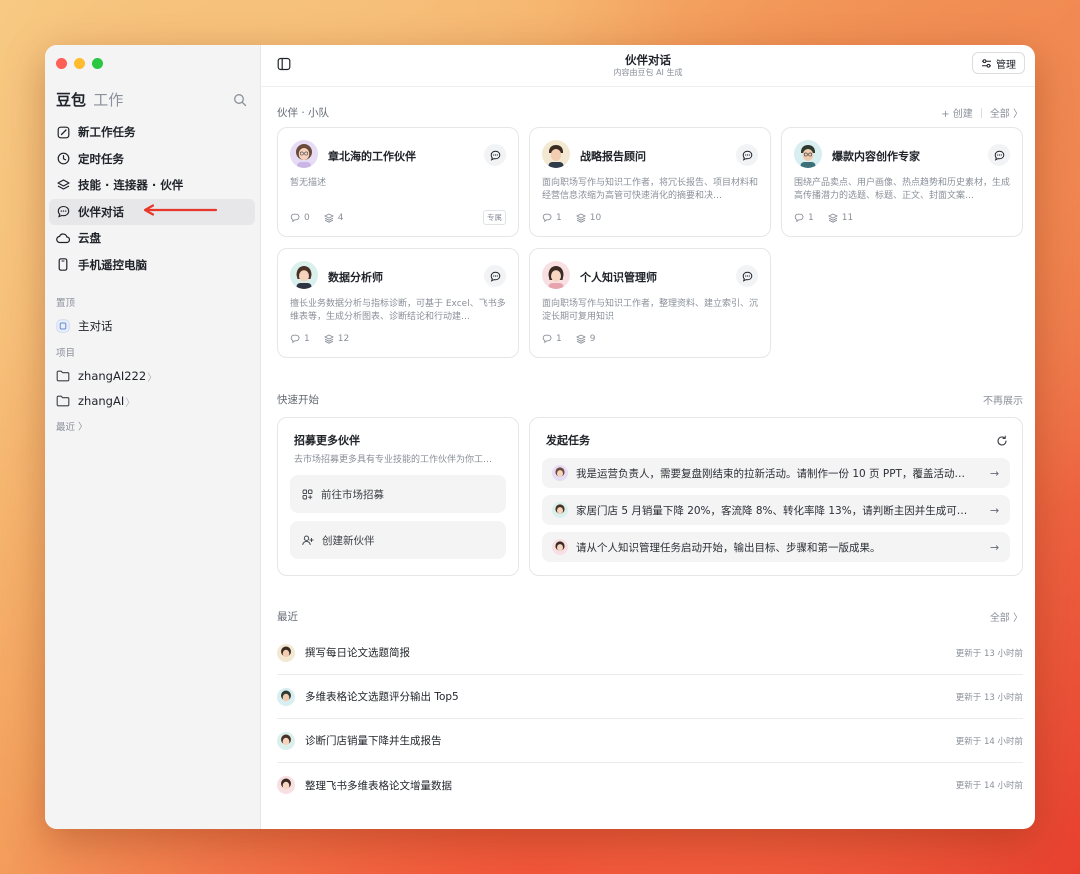  I want to click on project-label: zhangAI, so click(101, 401).